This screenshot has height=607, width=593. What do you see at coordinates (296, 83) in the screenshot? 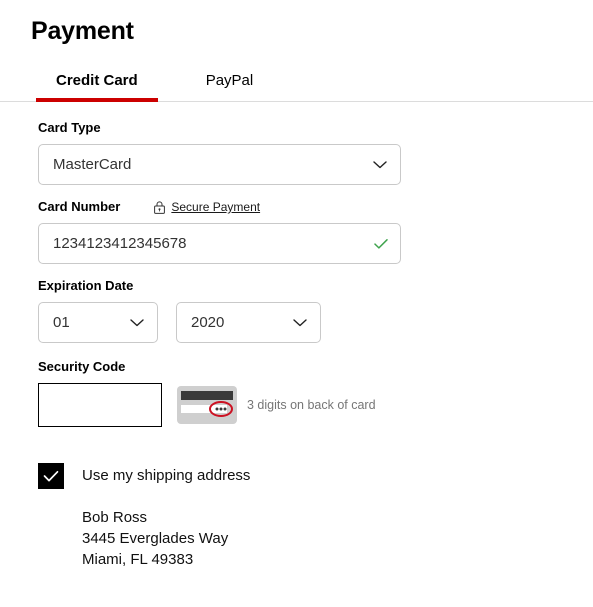
I see `payment-method-tabs: Credit Card PayPal` at bounding box center [296, 83].